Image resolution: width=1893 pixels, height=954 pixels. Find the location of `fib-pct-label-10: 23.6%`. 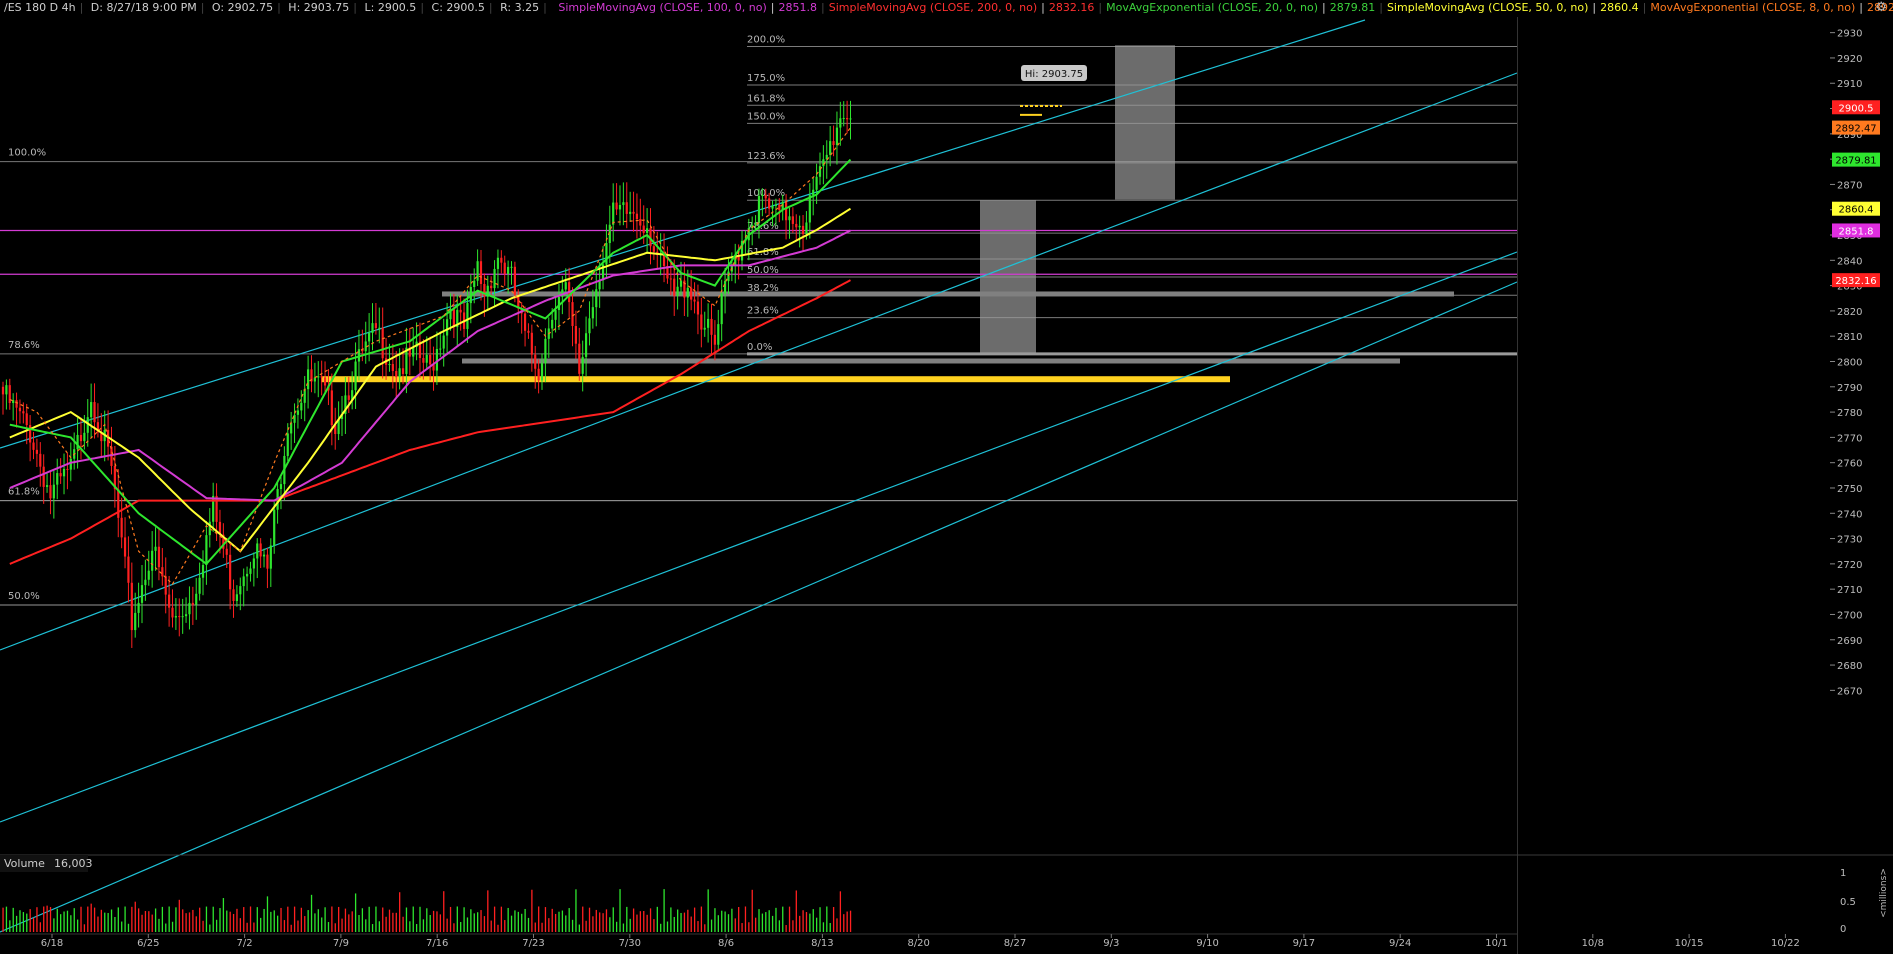

fib-pct-label-10: 23.6% is located at coordinates (763, 311).